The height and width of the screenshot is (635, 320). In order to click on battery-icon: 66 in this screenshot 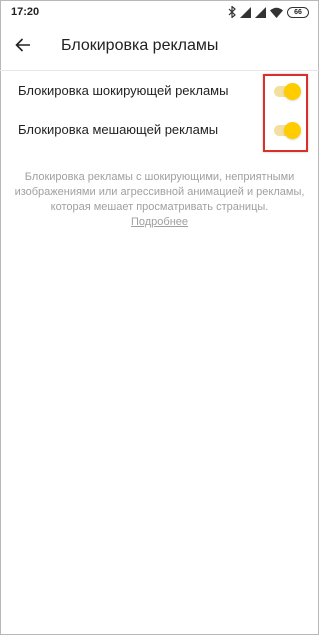, I will do `click(298, 12)`.